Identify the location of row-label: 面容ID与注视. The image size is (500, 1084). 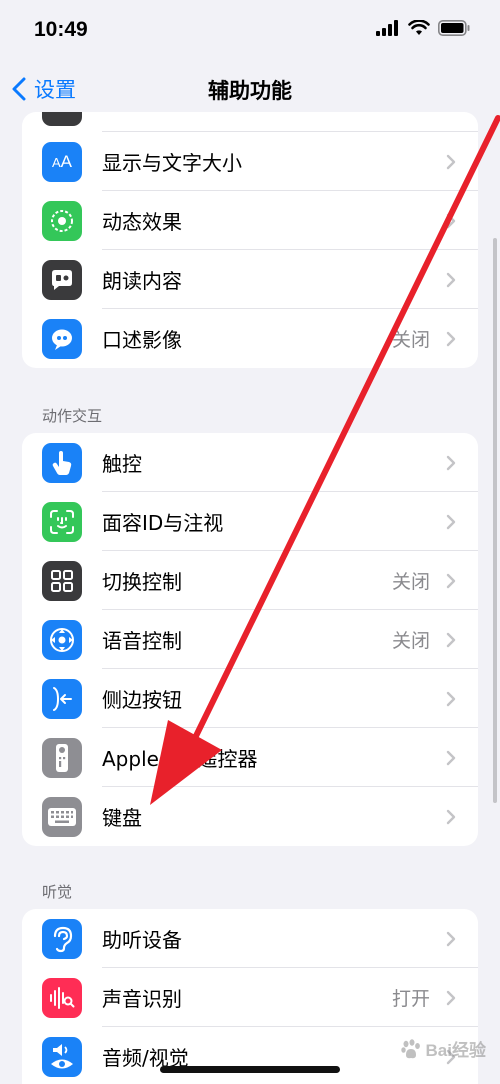
(163, 523).